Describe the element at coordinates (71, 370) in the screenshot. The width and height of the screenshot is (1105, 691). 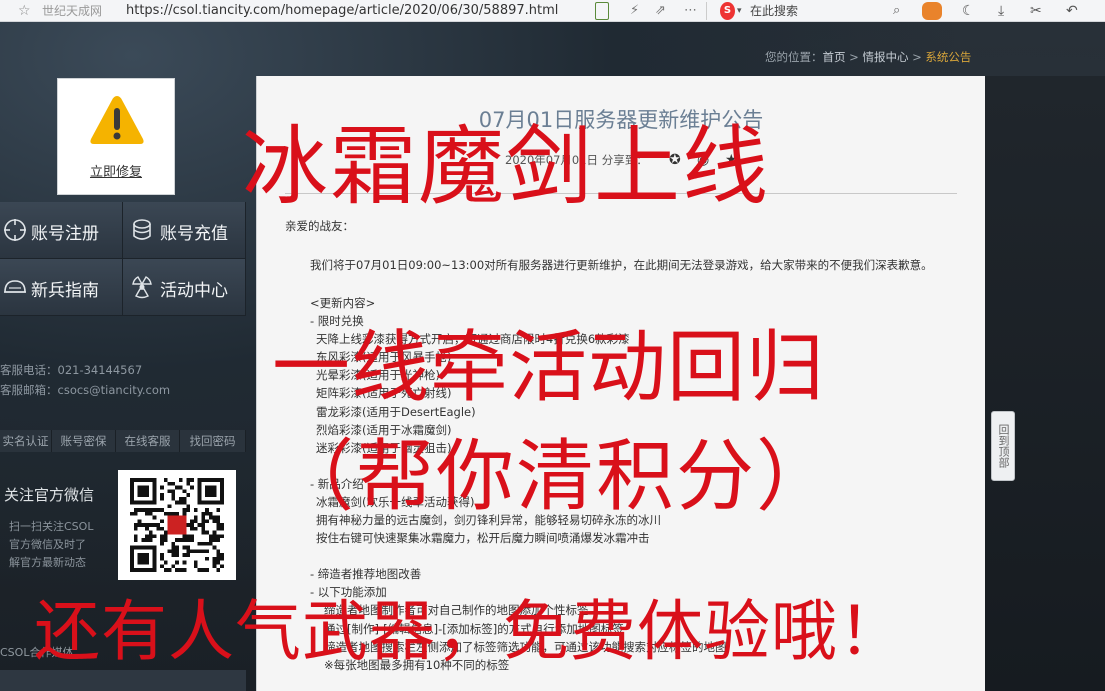
I see `service-phone: 客服电话：021-34144567` at that location.